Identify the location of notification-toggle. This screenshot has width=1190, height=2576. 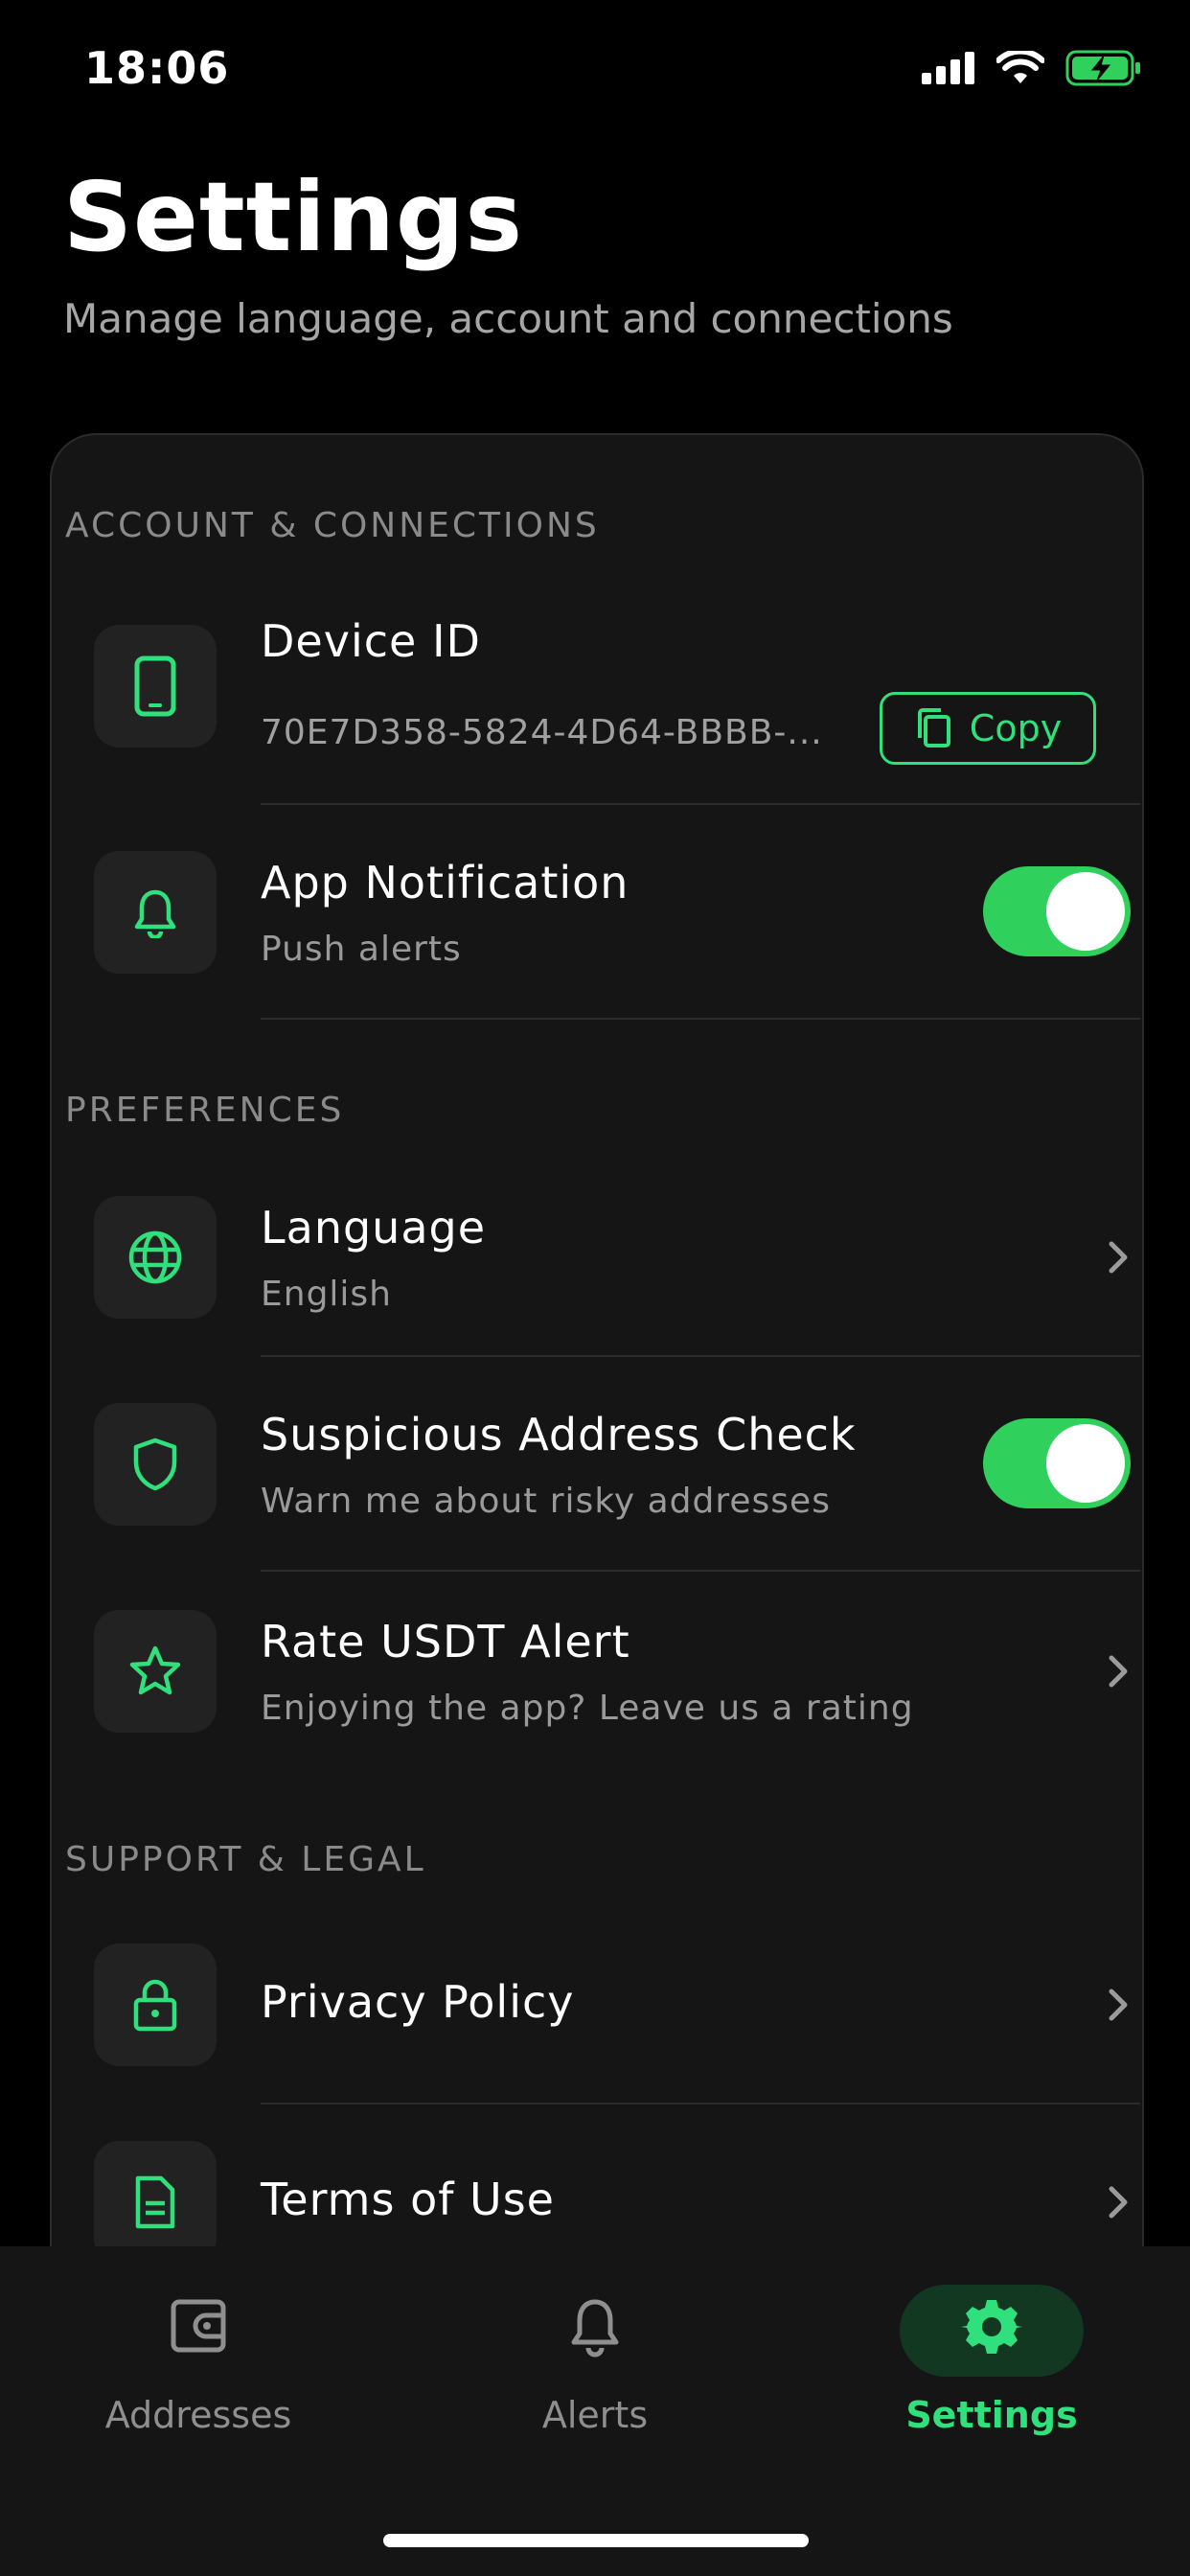
(1057, 911).